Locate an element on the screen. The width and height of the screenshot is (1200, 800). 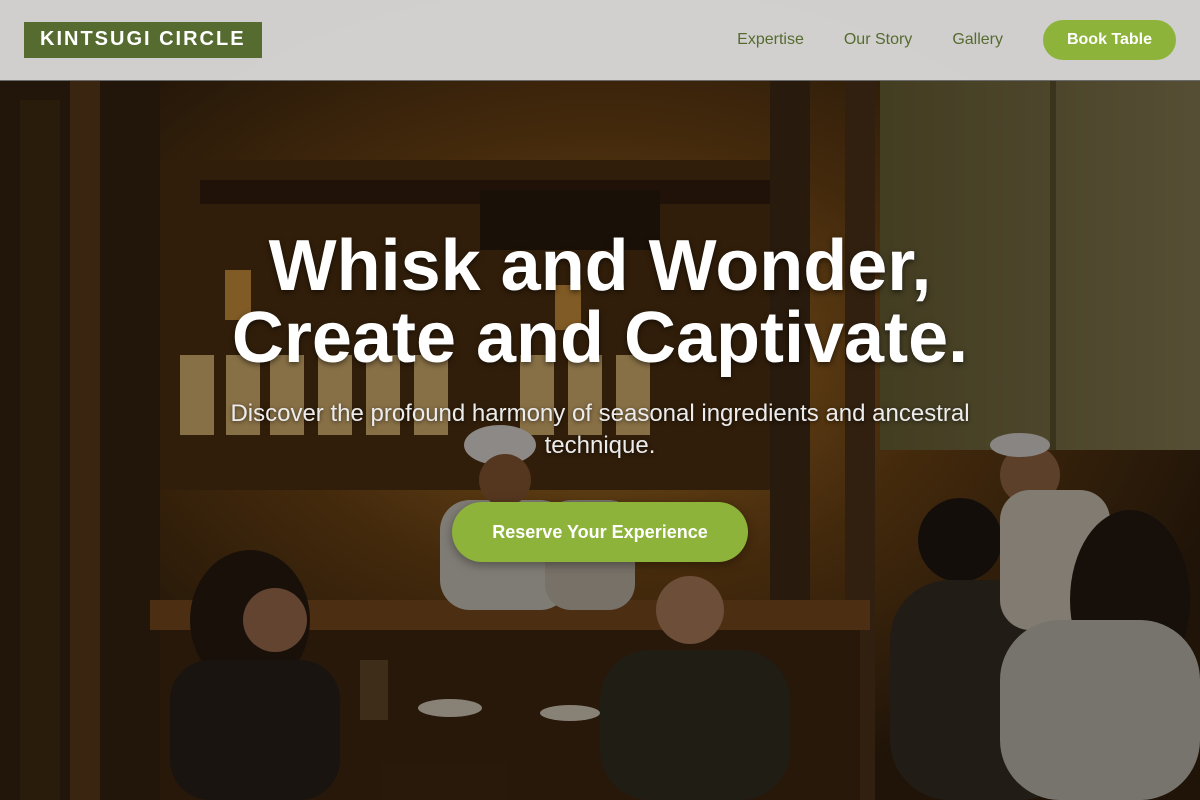
brand-logo: KINTSUGI CIRCLE is located at coordinates (143, 40).